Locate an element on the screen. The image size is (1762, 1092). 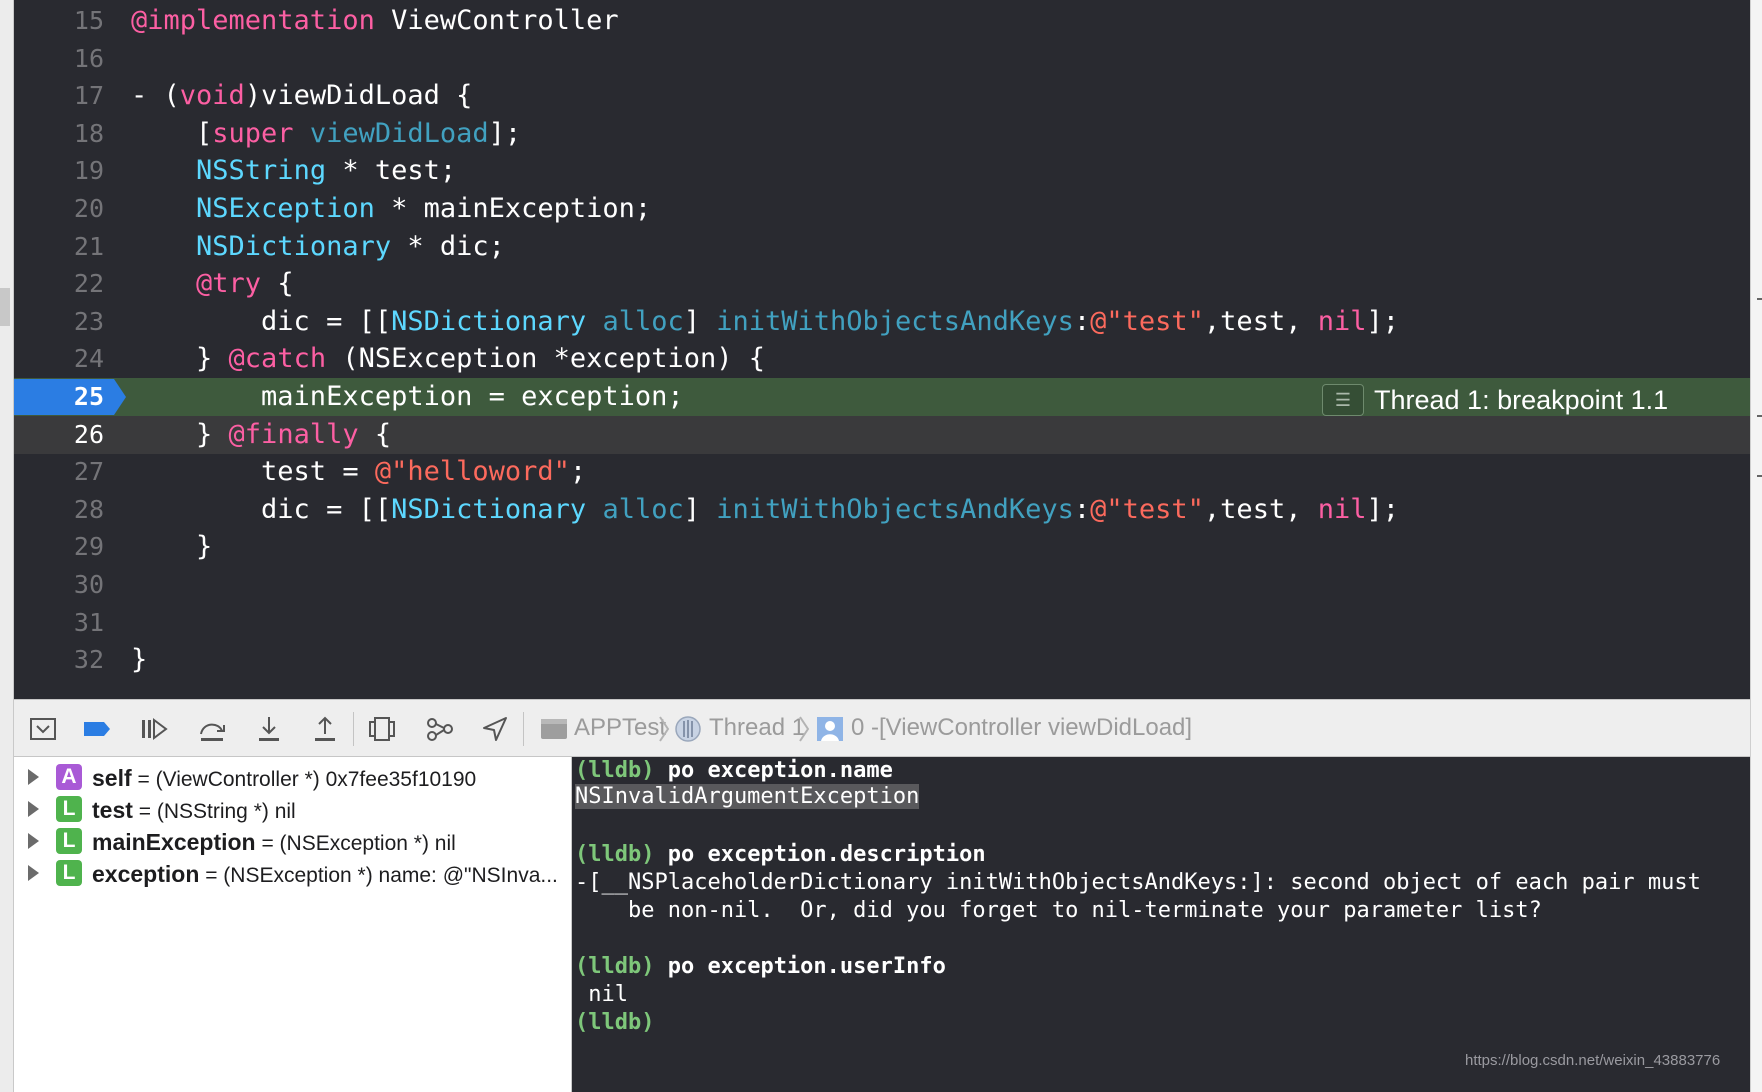
line-number: 27 is located at coordinates (59, 472).